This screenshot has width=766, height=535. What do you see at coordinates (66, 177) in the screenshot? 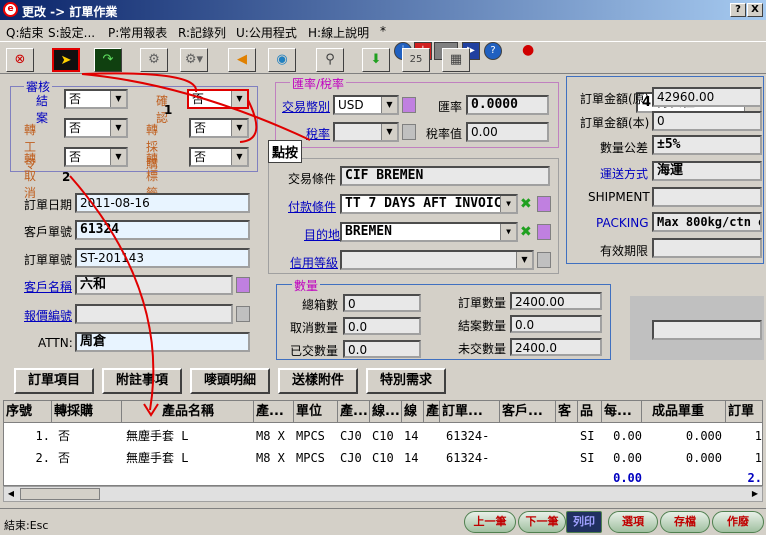
I see `annotation-two: 2` at bounding box center [66, 177].